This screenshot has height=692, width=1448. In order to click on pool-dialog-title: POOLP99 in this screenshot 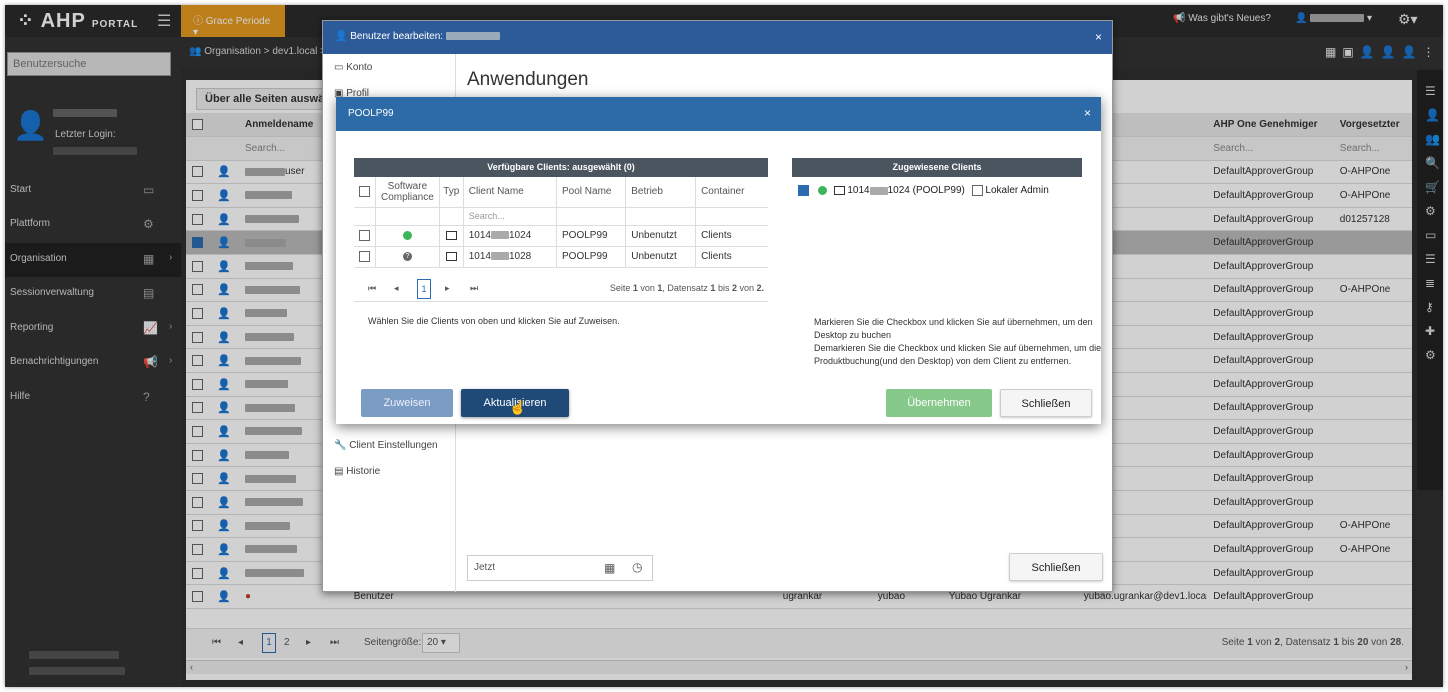, I will do `click(371, 113)`.